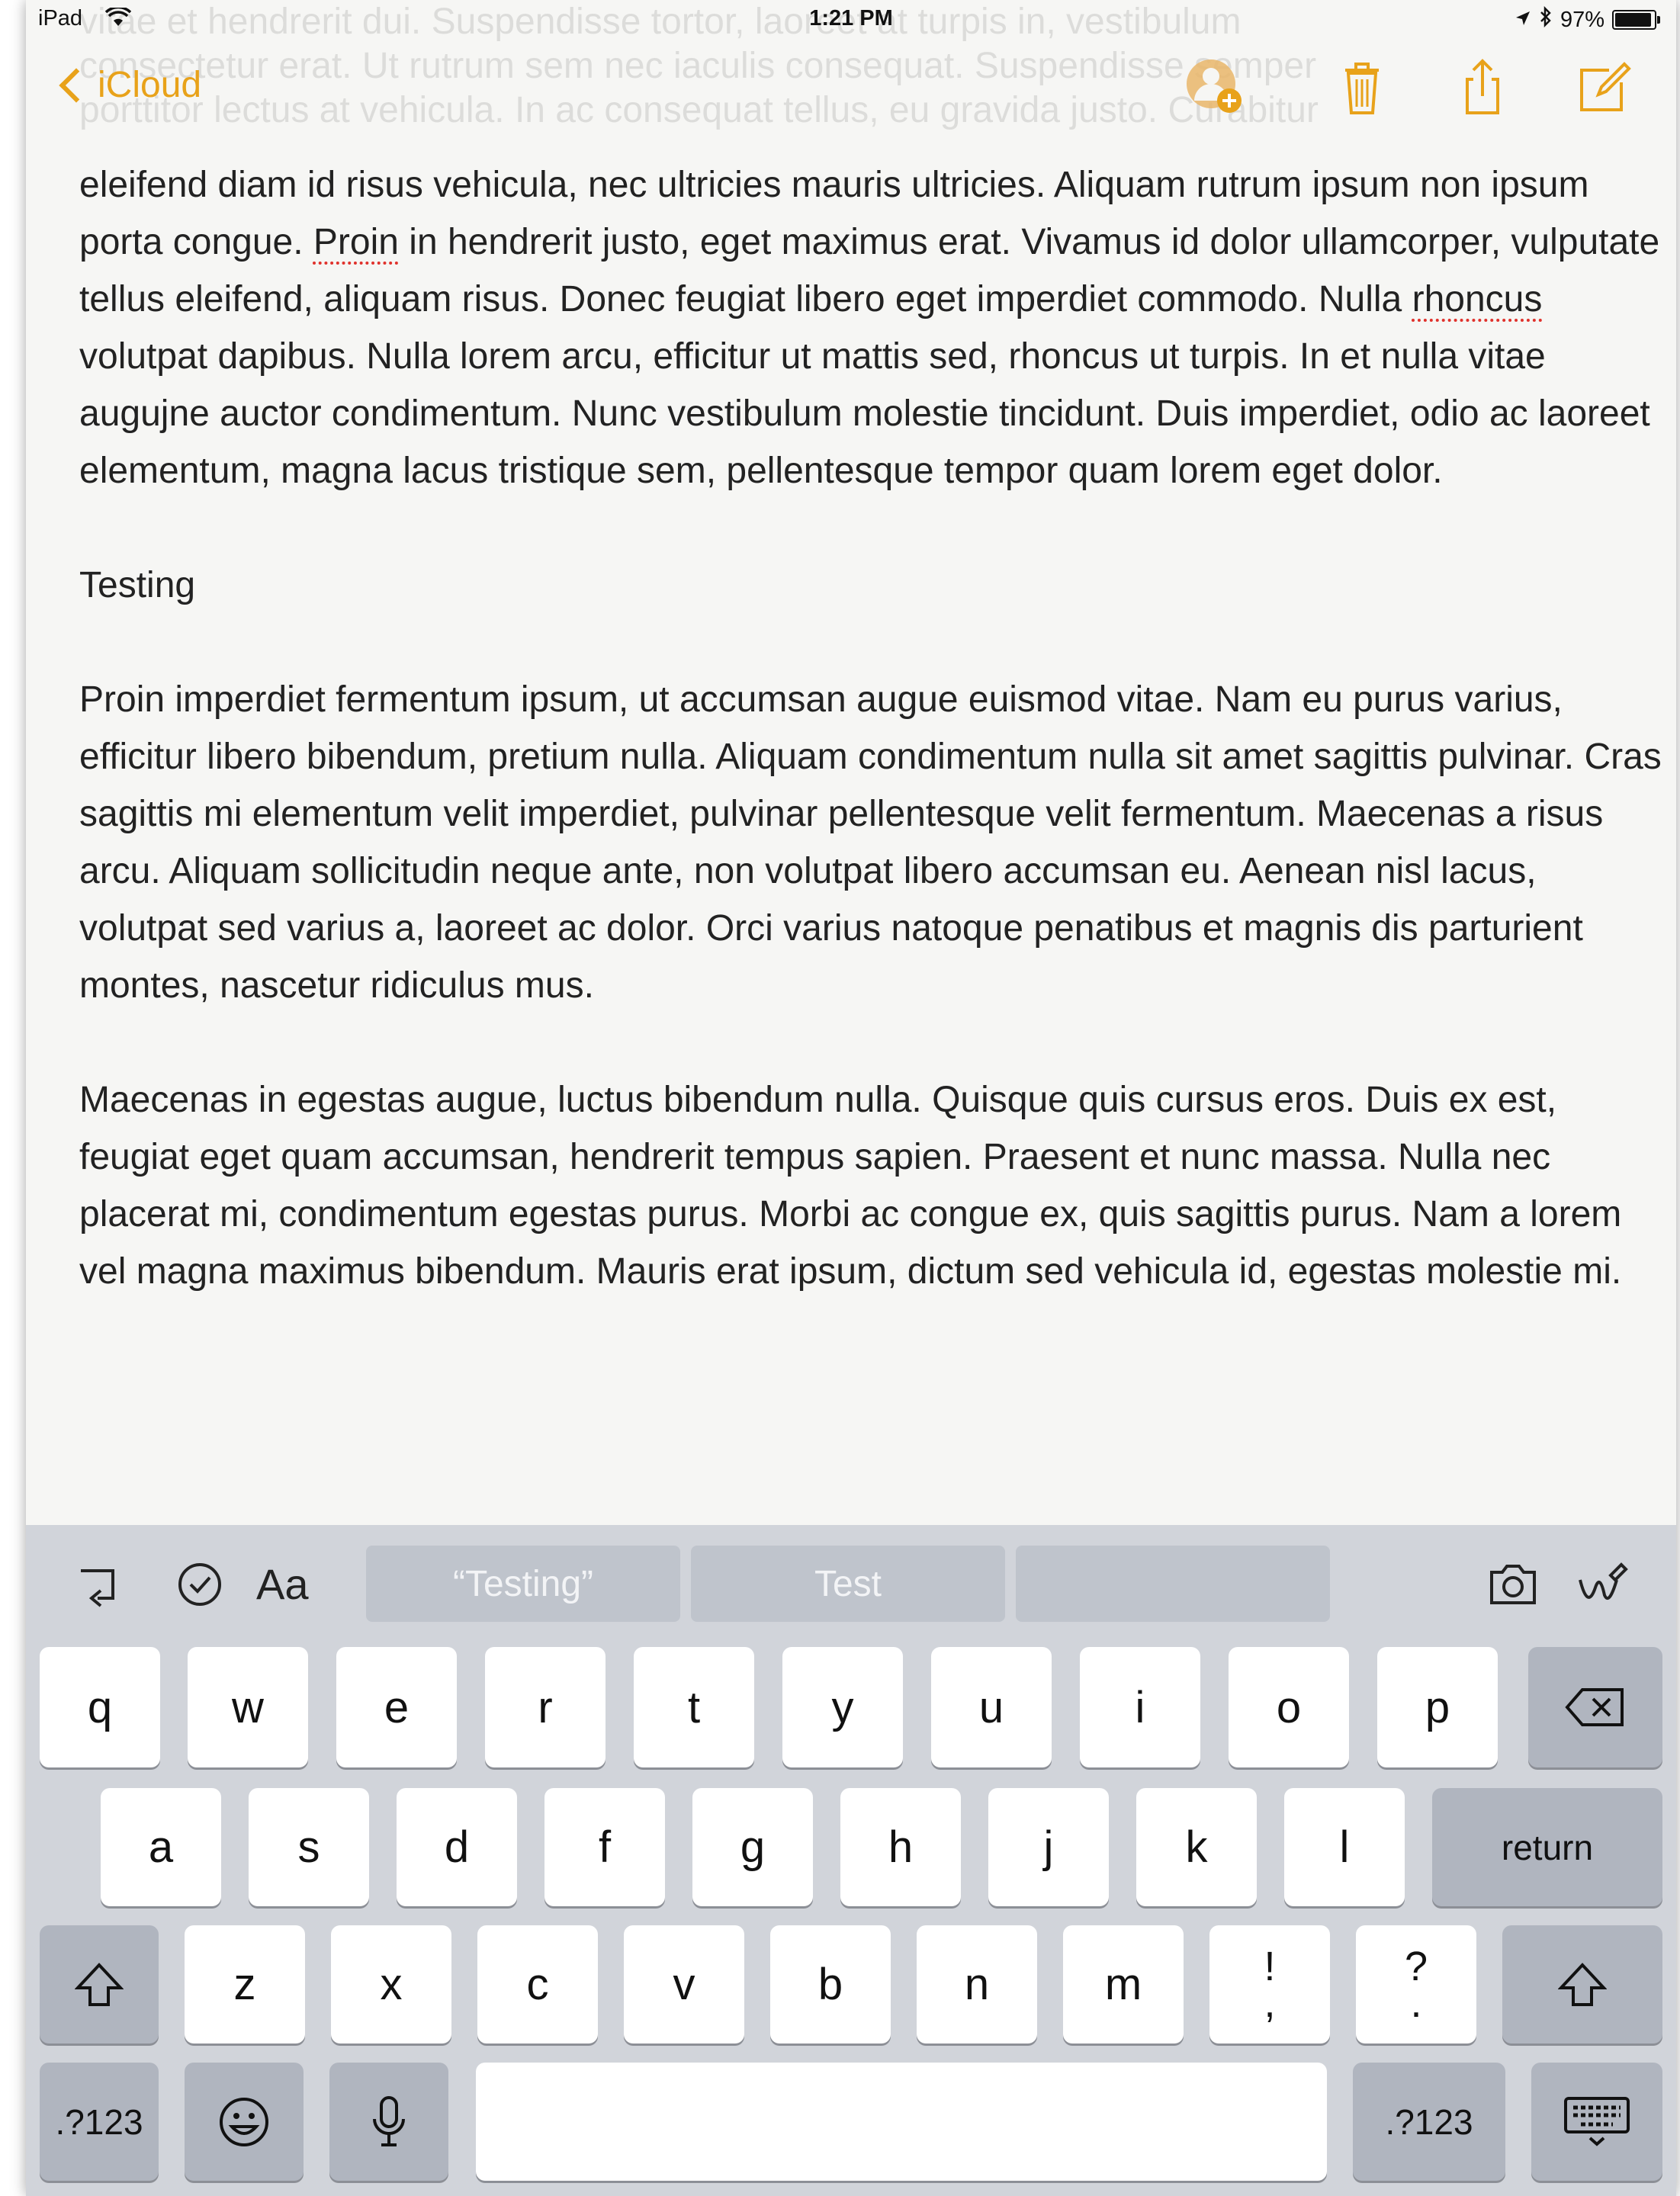 The width and height of the screenshot is (1680, 2196). What do you see at coordinates (248, 1707) in the screenshot?
I see `key-w: w` at bounding box center [248, 1707].